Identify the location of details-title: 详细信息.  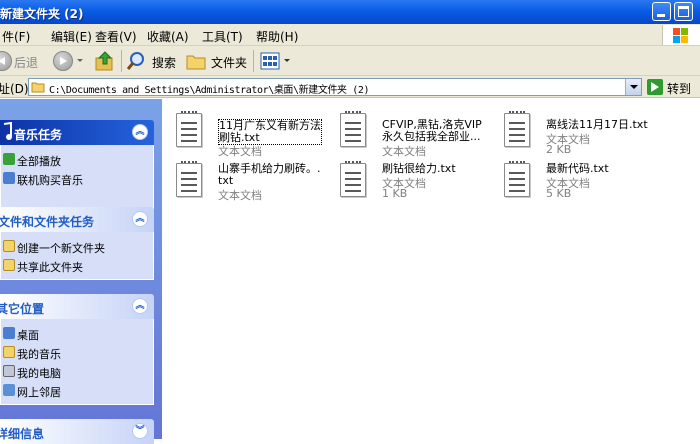
(22, 434).